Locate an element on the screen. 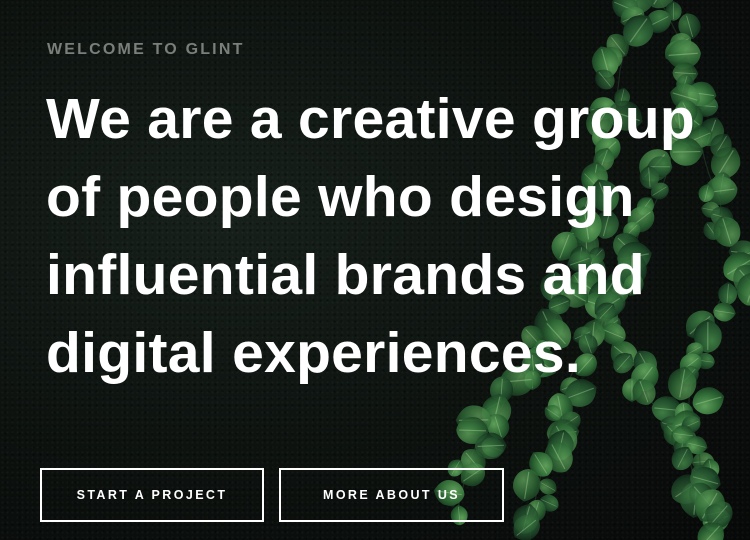 This screenshot has height=540, width=750. headline-line: We are a creative group is located at coordinates (370, 119).